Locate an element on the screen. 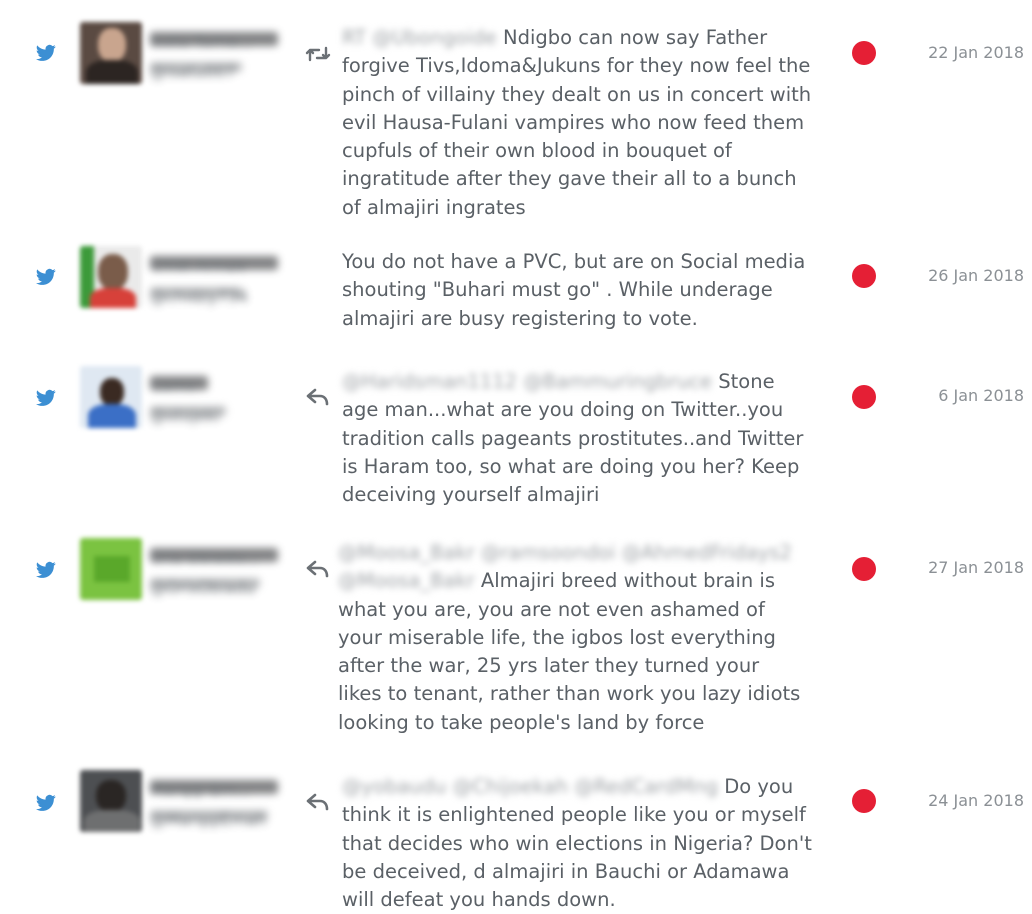 This screenshot has width=1032, height=914. date: 6 Jan 2018 is located at coordinates (981, 395).